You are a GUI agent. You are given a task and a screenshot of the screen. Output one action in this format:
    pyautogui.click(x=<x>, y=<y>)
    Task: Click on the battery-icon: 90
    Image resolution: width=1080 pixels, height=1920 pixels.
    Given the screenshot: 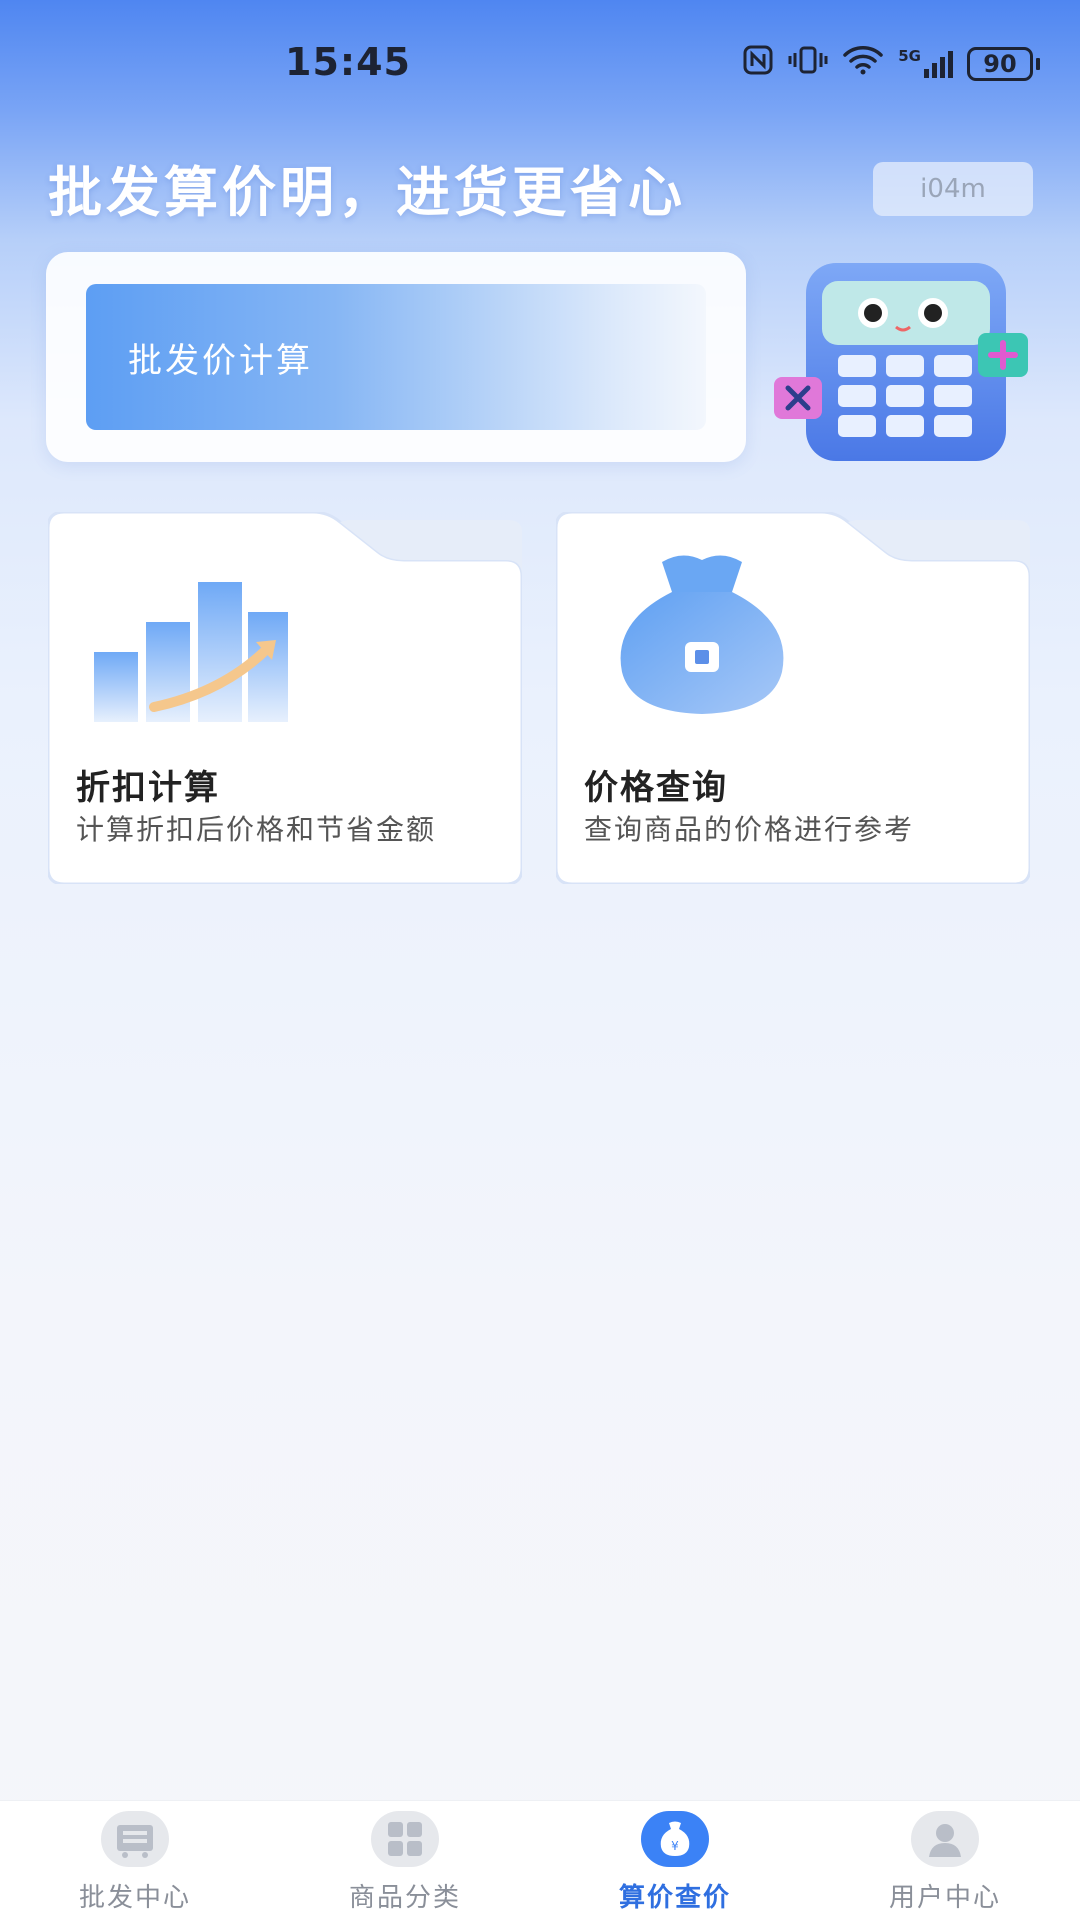 What is the action you would take?
    pyautogui.click(x=1003, y=64)
    